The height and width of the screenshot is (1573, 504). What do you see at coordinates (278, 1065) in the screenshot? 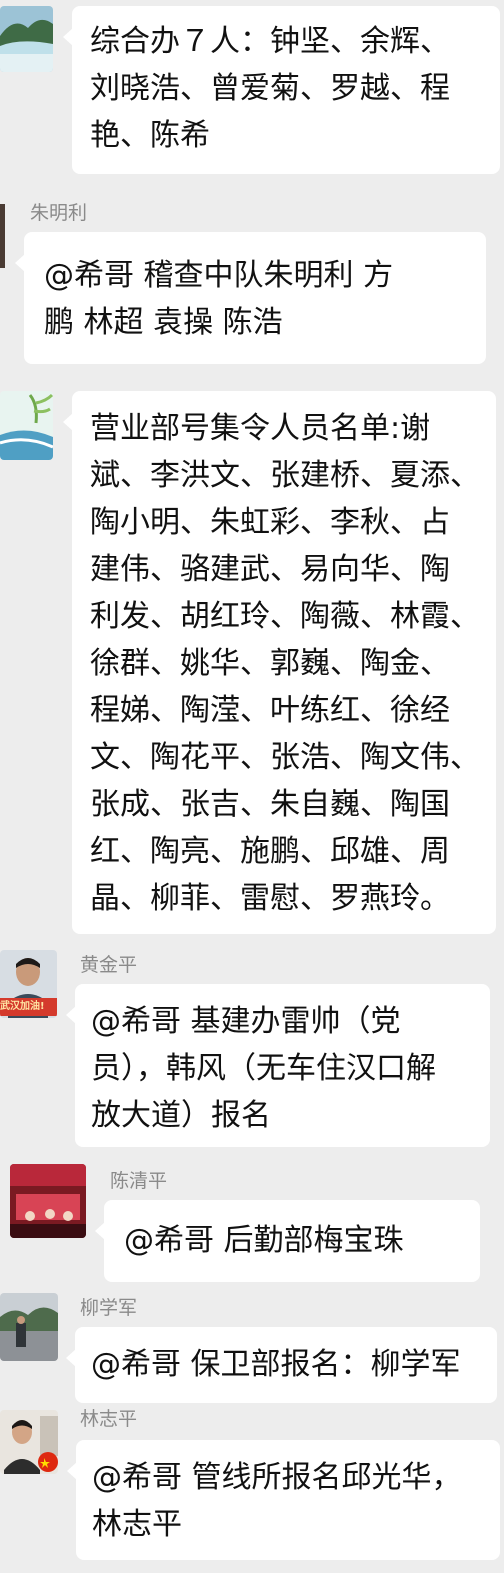
I see `message-4-bubble: @希哥 基建办雷帅（党 员），韩风（无车住汉口解 放大道）报名` at bounding box center [278, 1065].